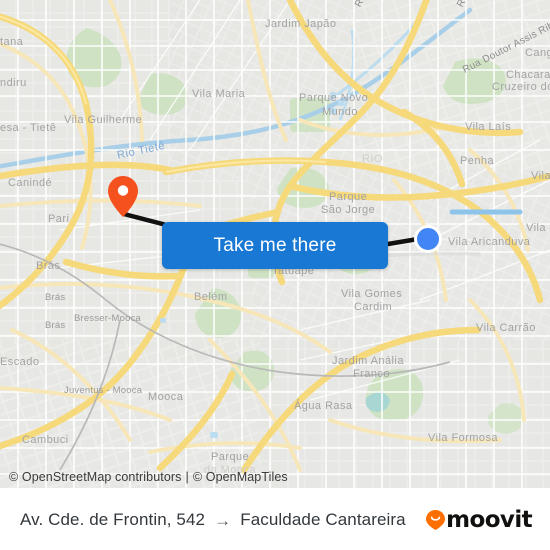  Describe the element at coordinates (489, 520) in the screenshot. I see `moovit-wordmark: moovit` at that location.